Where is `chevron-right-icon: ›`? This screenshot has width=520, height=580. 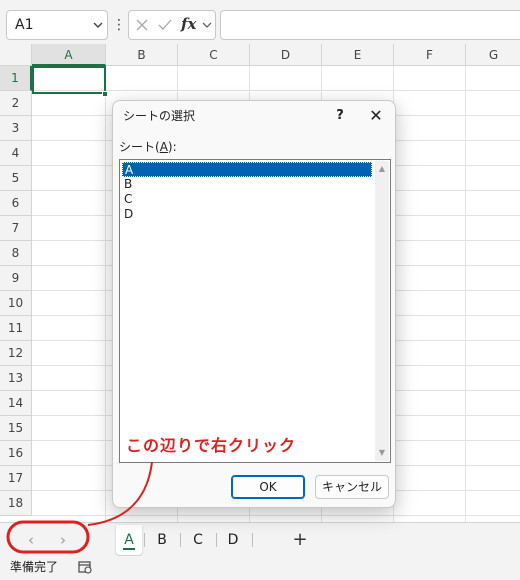 chevron-right-icon: › is located at coordinates (63, 540).